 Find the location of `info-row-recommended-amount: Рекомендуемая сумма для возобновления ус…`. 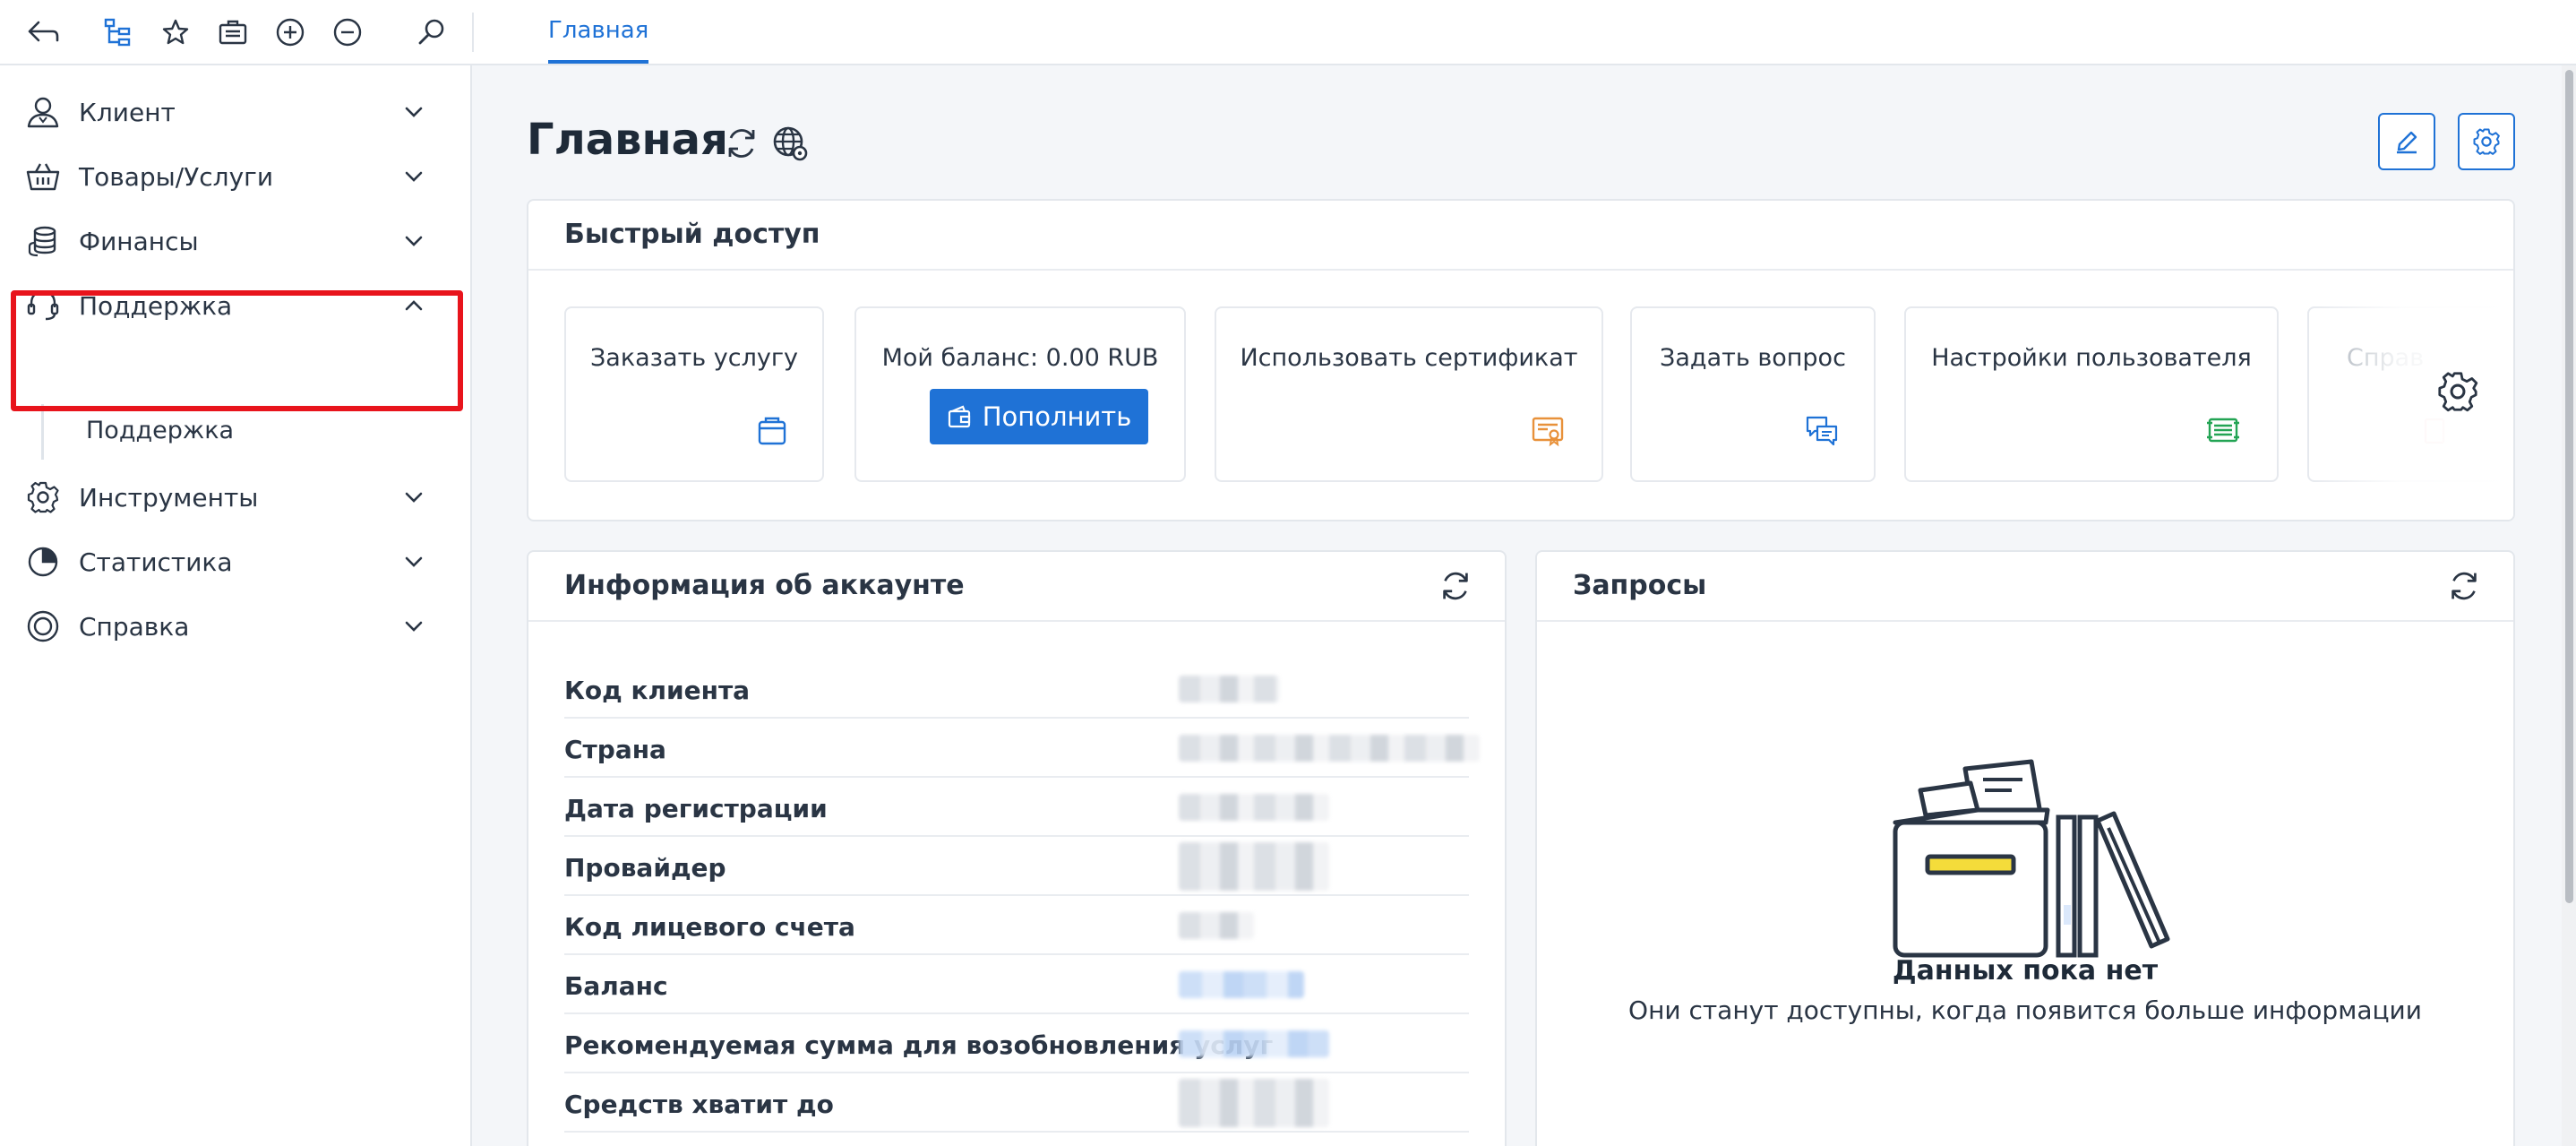

info-row-recommended-amount: Рекомендуемая сумма для возобновления ус… is located at coordinates (1016, 1043).